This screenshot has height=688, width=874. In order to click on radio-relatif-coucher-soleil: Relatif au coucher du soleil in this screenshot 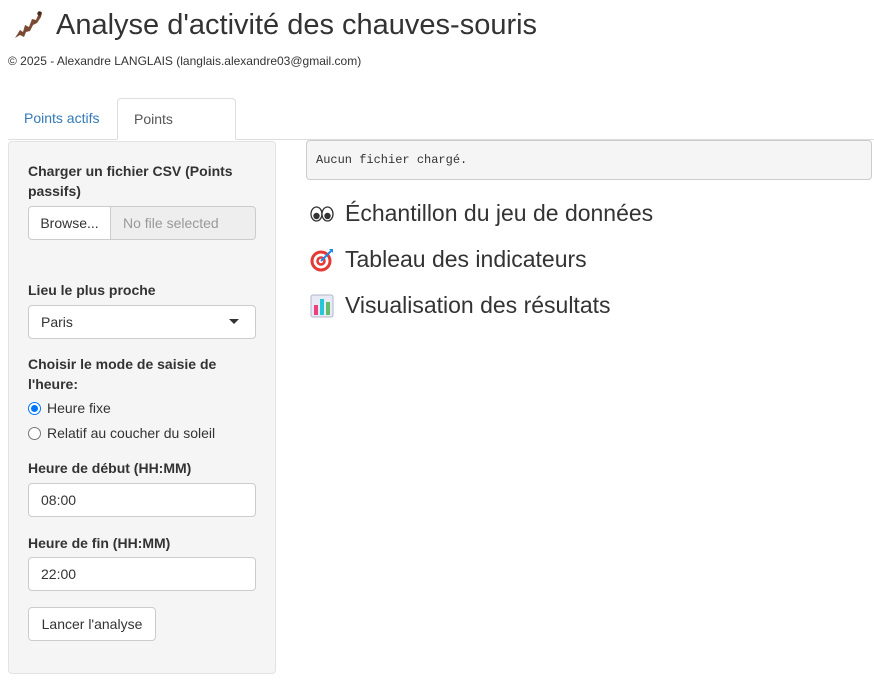, I will do `click(121, 433)`.